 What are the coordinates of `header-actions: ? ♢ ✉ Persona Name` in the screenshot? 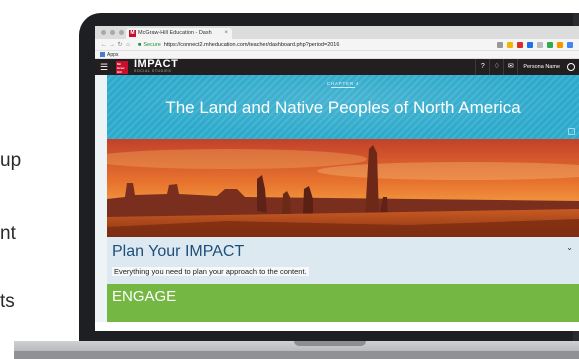 It's located at (525, 67).